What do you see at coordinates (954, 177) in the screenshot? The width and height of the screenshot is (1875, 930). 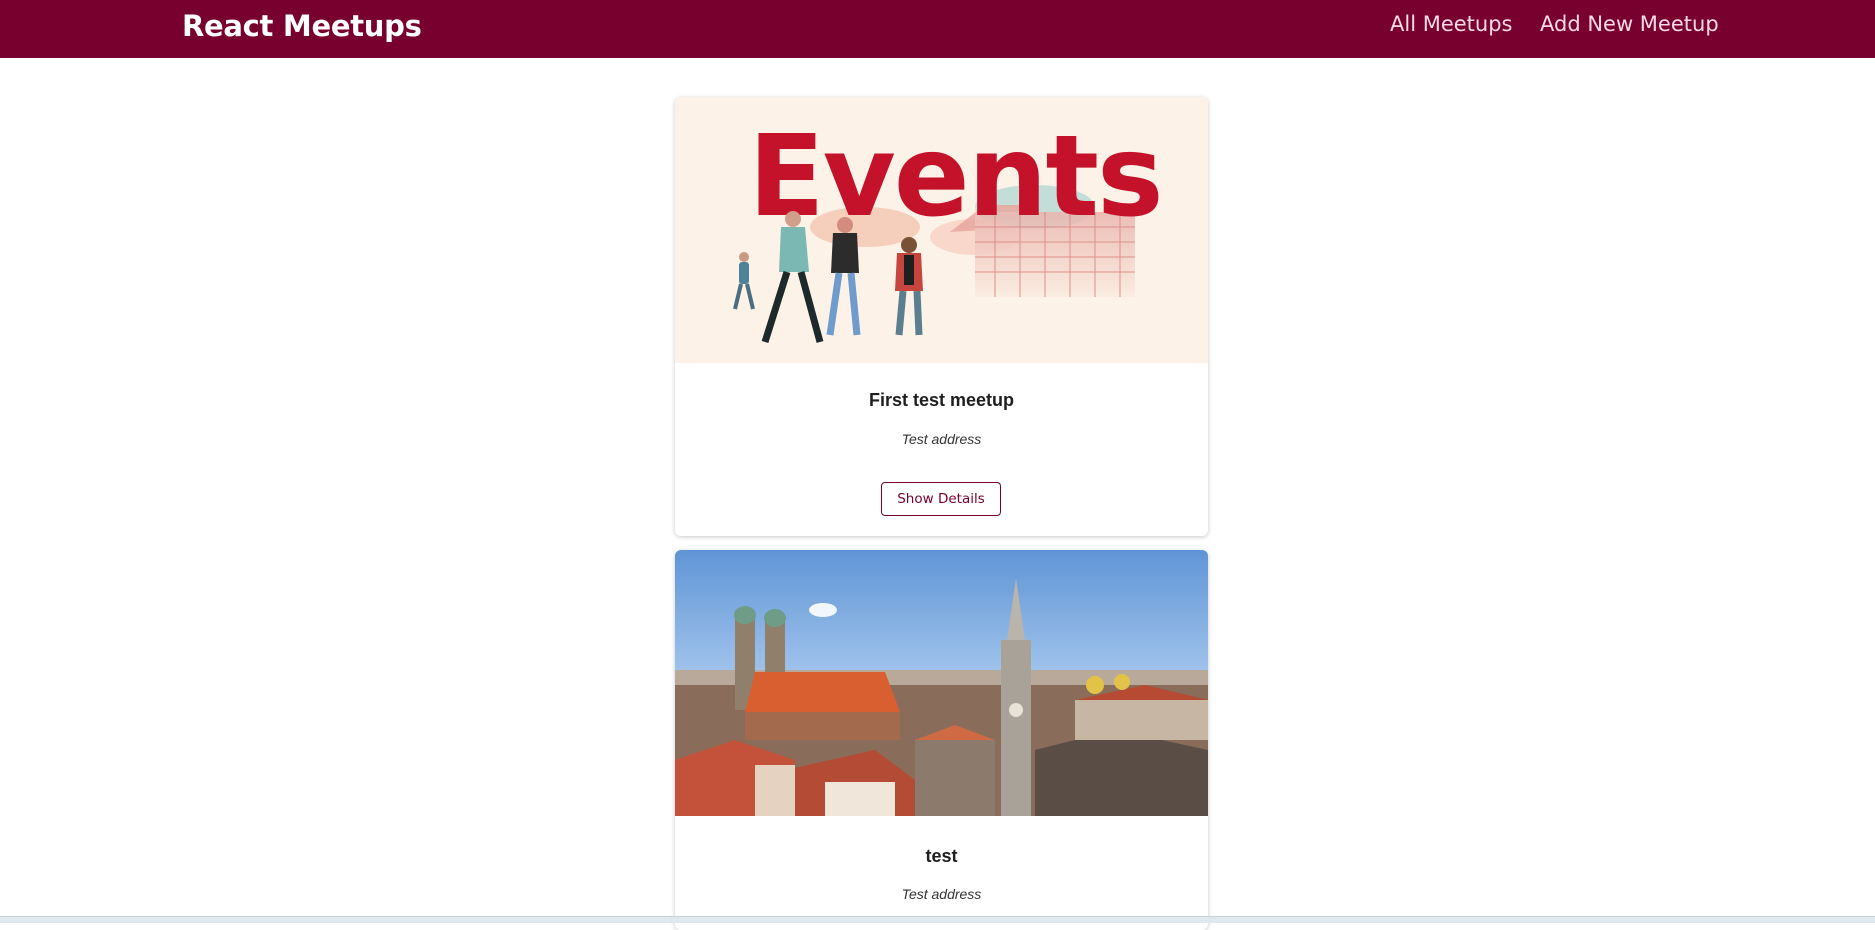 I see `events-lettering: Events` at bounding box center [954, 177].